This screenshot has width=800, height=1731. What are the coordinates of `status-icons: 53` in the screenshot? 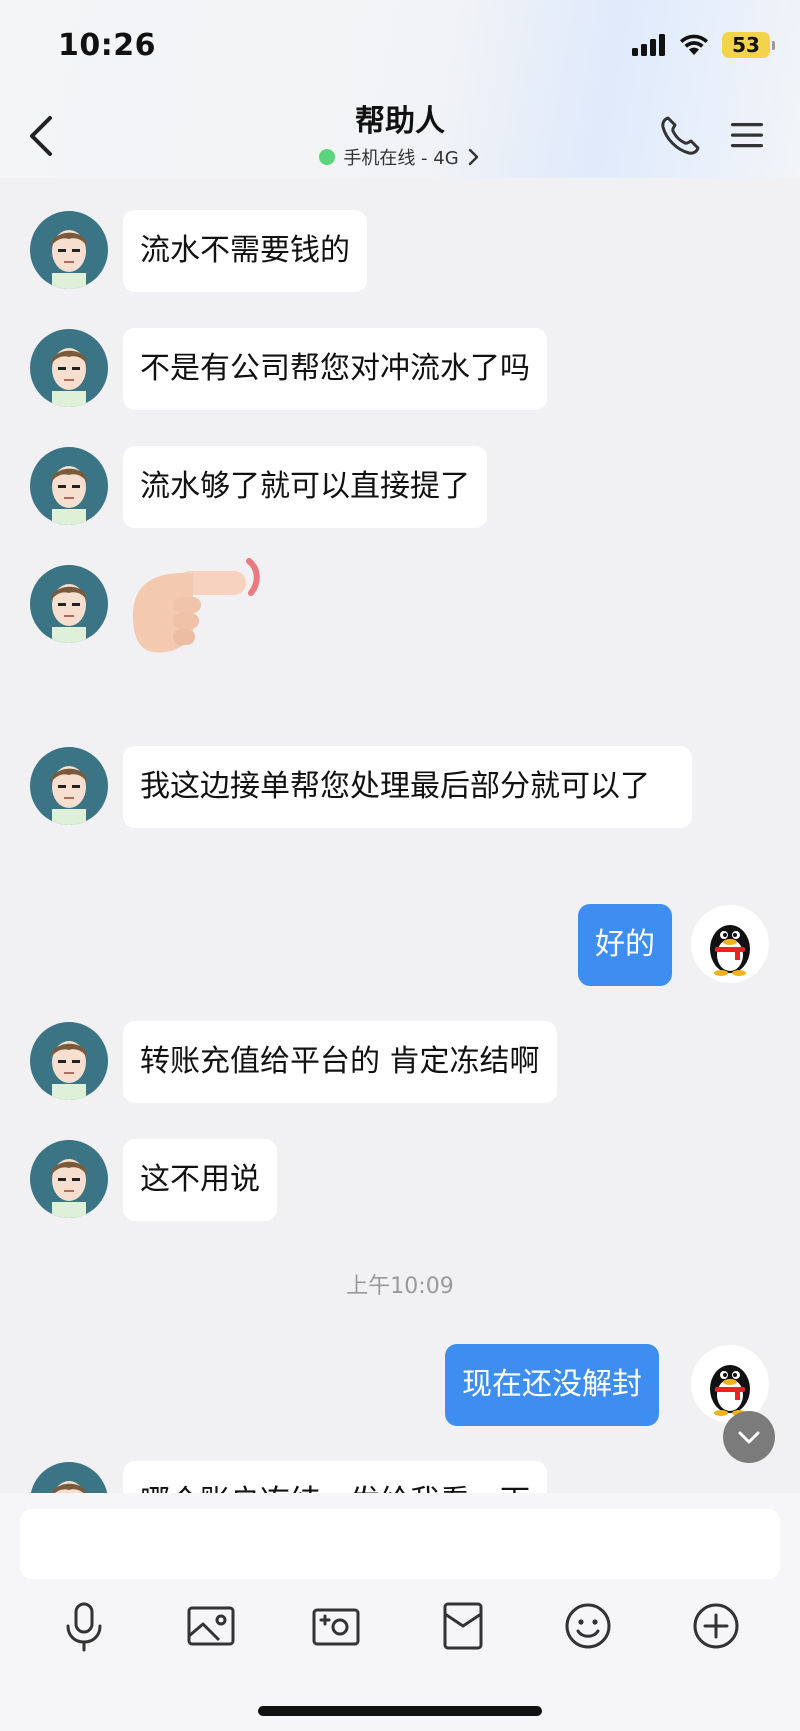 It's located at (703, 45).